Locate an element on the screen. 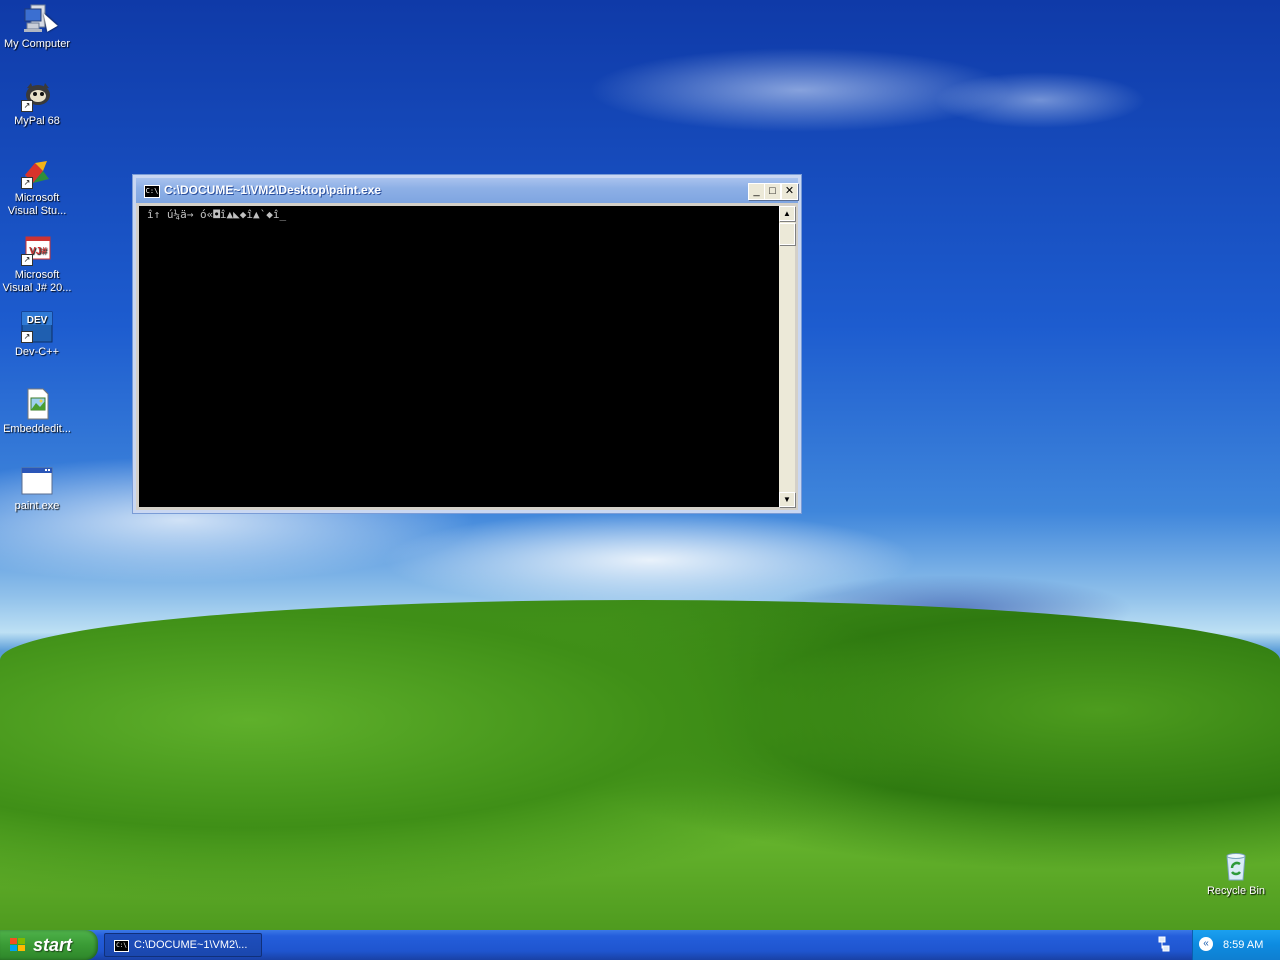  desktop-icon-paint-exe: paint.exe is located at coordinates (37, 489).